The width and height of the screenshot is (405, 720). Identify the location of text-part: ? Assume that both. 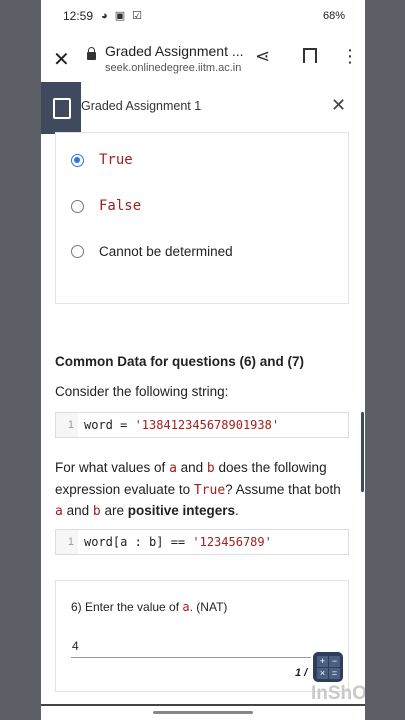
(283, 489).